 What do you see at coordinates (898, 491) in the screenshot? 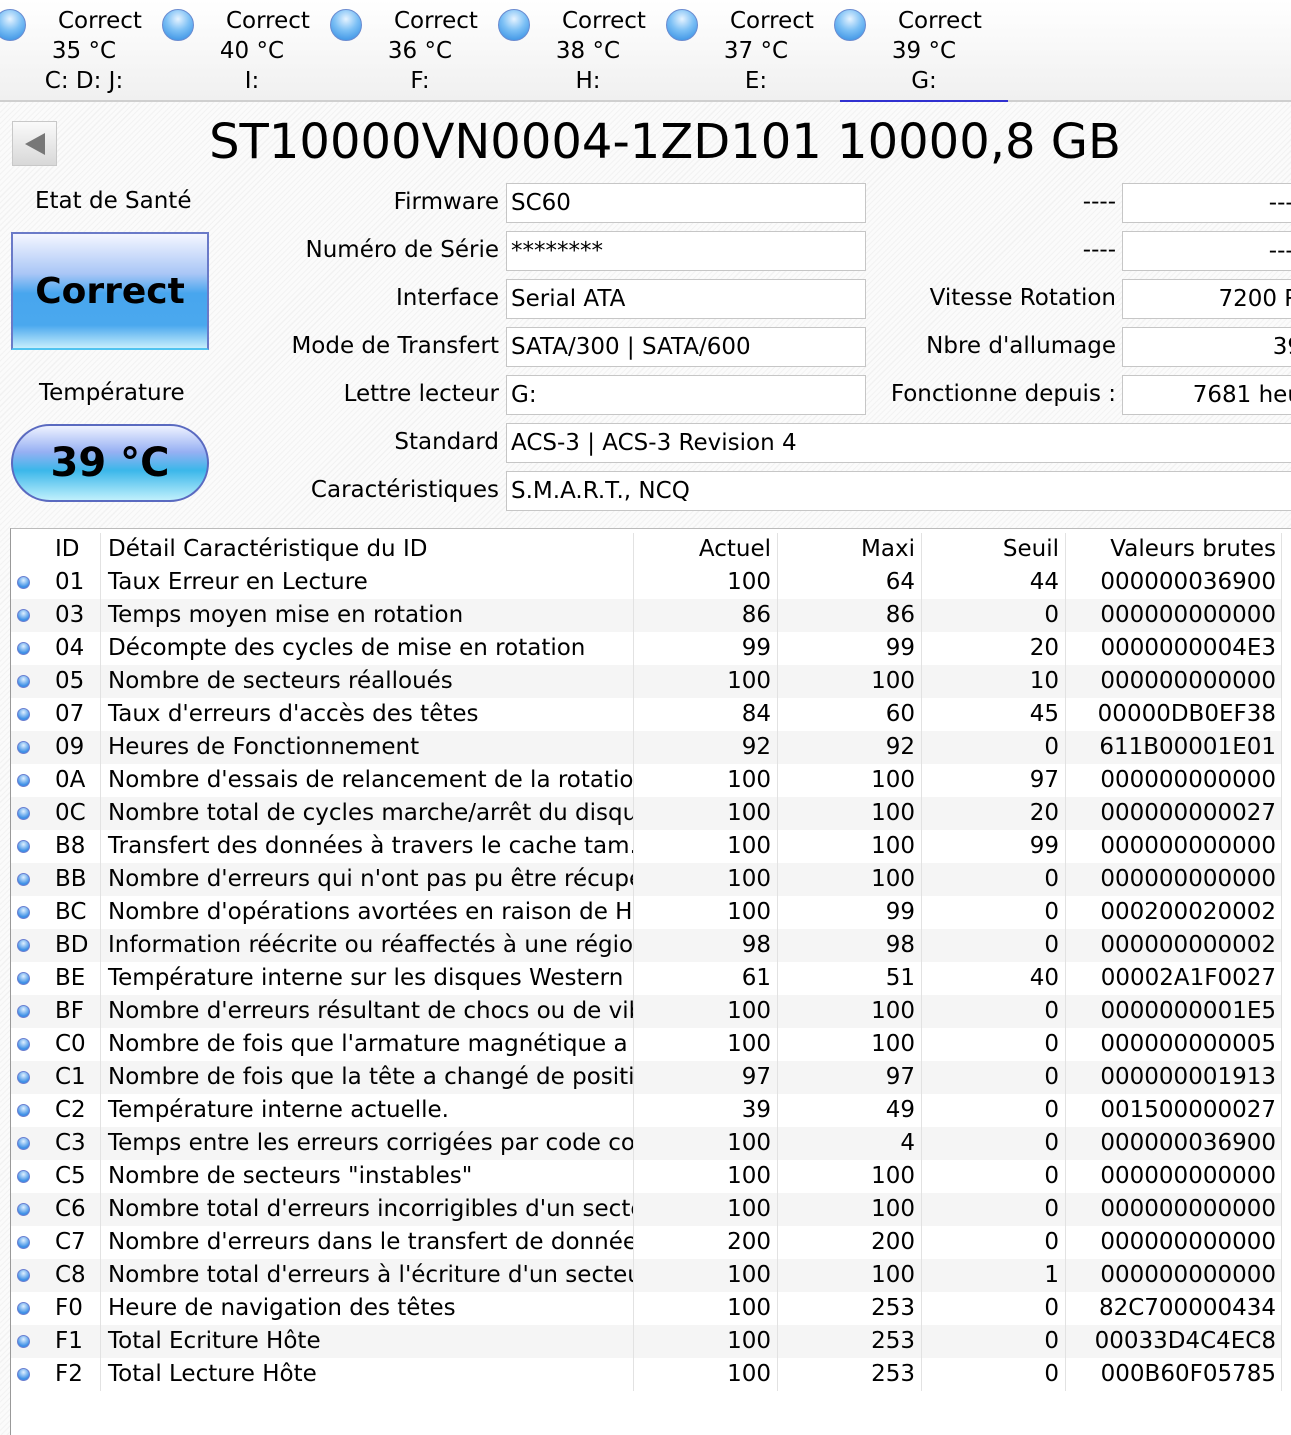
I see `features-field: S.M.A.R.T., NCQ` at bounding box center [898, 491].